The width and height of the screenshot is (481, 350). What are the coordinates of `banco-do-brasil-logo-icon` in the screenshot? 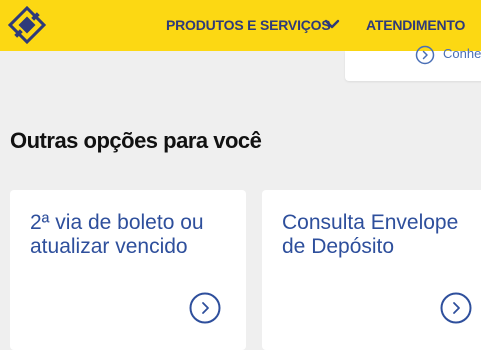 It's located at (27, 25).